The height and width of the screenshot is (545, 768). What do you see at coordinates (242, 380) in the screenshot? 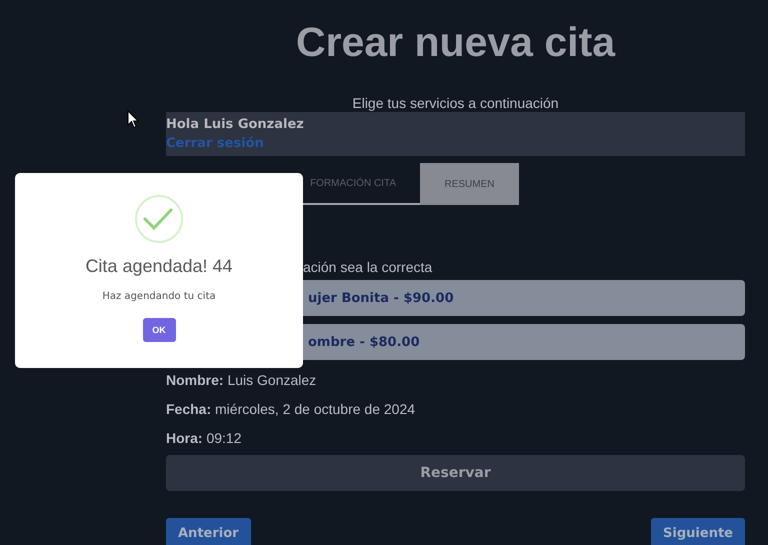
I see `detail-line: Nombre: Luis Gonzalez` at bounding box center [242, 380].